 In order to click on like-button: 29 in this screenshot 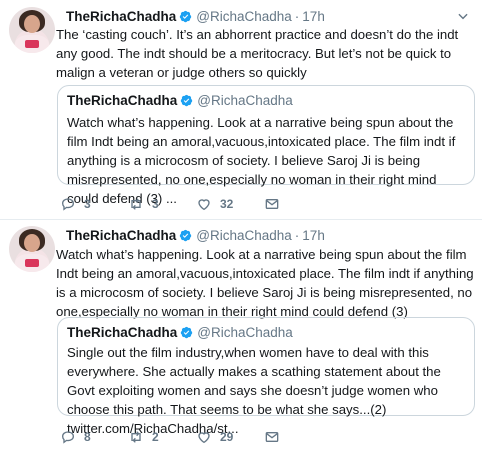, I will do `click(230, 437)`.